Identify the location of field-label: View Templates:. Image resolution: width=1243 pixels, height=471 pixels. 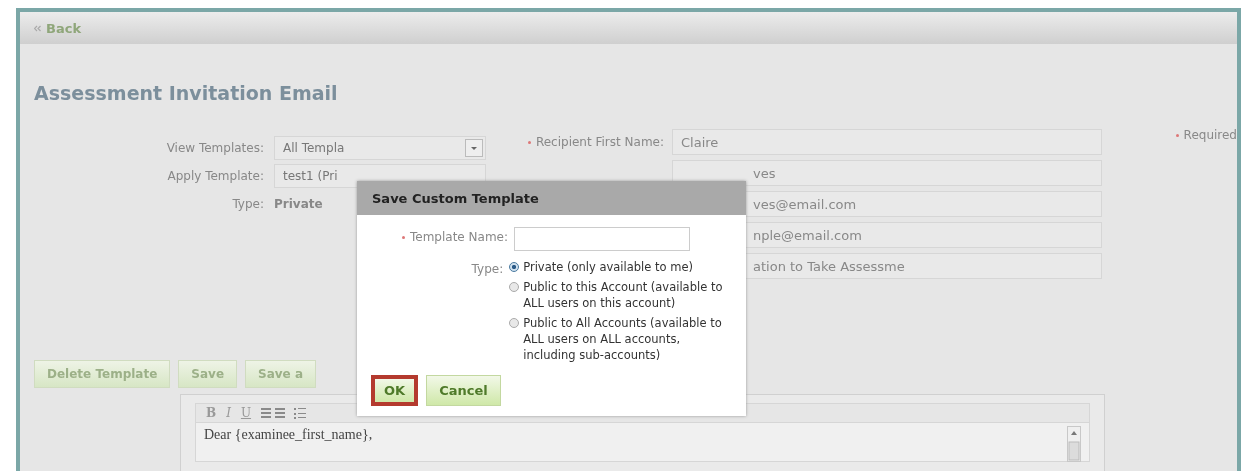
(214, 148).